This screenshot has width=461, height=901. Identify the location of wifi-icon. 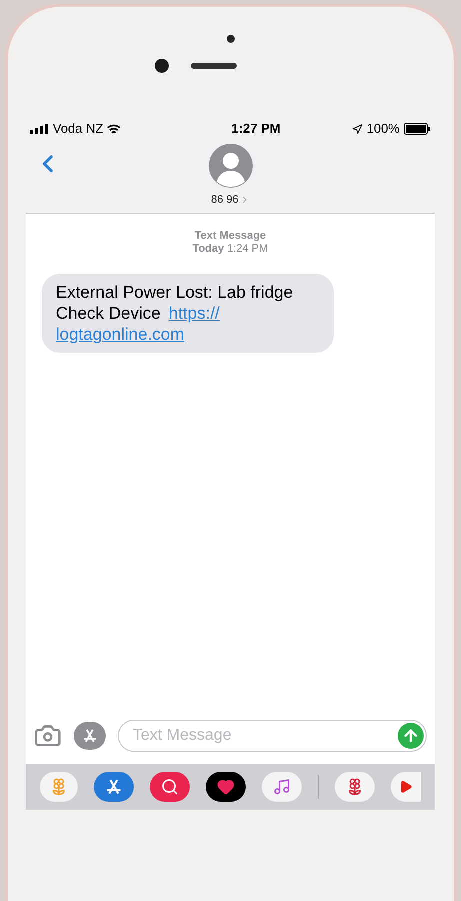
(113, 129).